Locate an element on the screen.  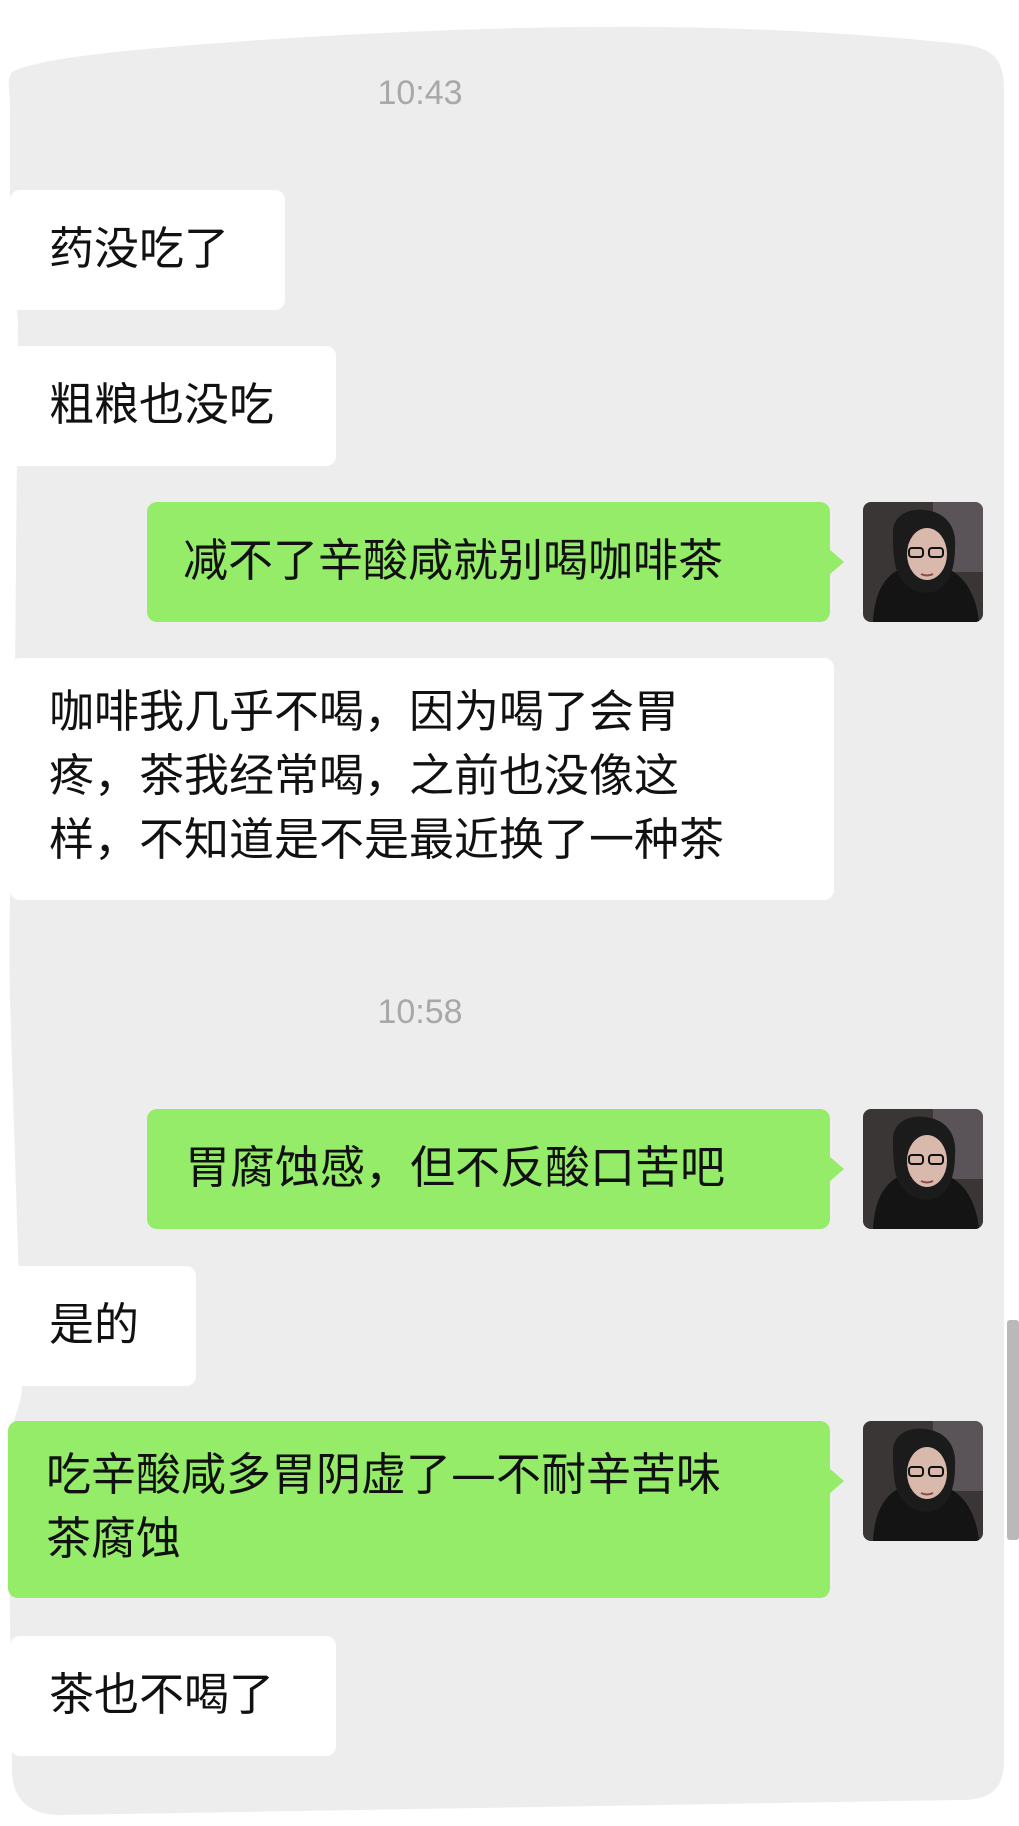
incoming-message-bubble: 茶也不喝了 is located at coordinates (173, 1696).